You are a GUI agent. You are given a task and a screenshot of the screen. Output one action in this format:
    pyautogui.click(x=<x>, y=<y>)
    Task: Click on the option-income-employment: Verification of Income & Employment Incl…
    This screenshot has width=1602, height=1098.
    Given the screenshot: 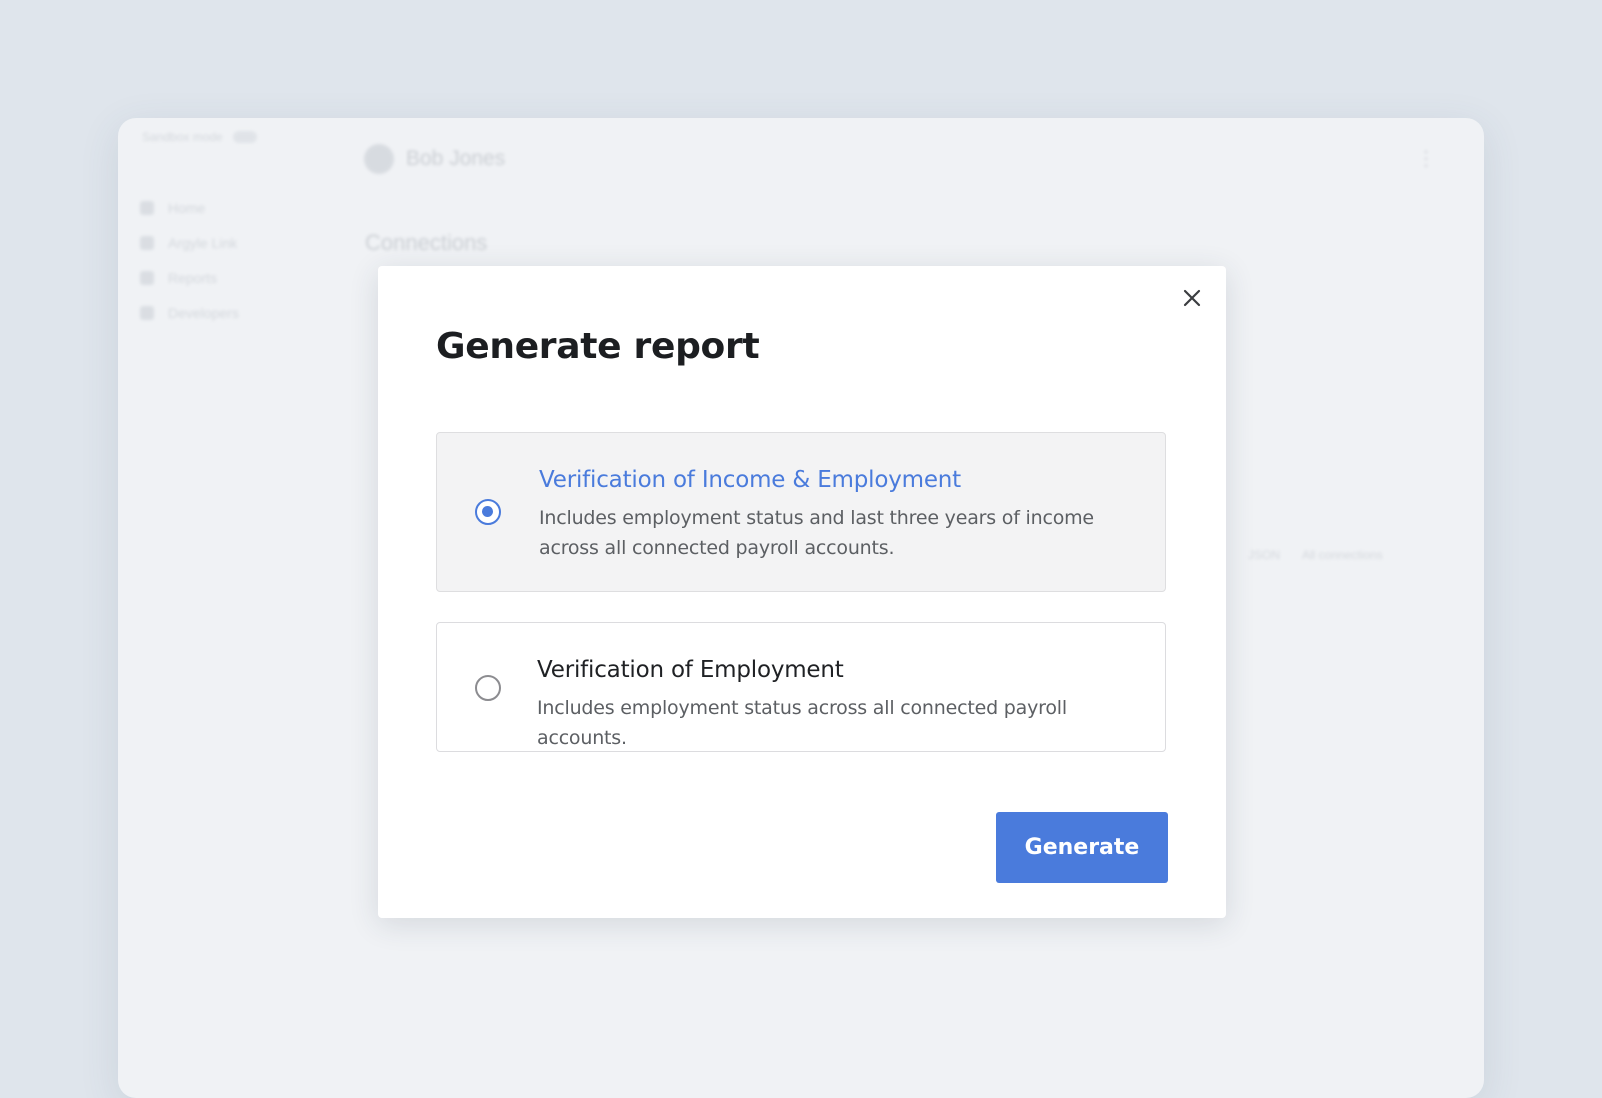 What is the action you would take?
    pyautogui.click(x=801, y=512)
    